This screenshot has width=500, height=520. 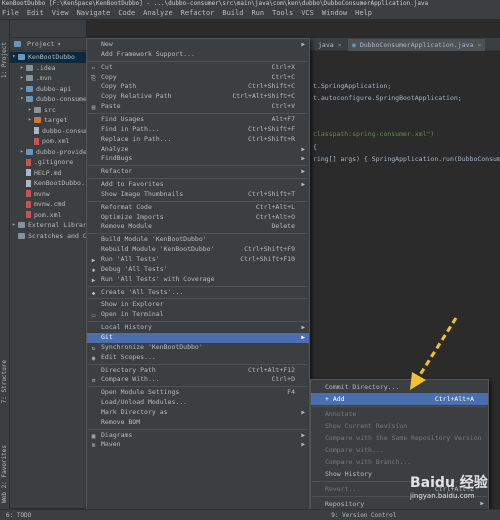 I want to click on tree-item: KenBootDubbo.iml, so click(x=48, y=183).